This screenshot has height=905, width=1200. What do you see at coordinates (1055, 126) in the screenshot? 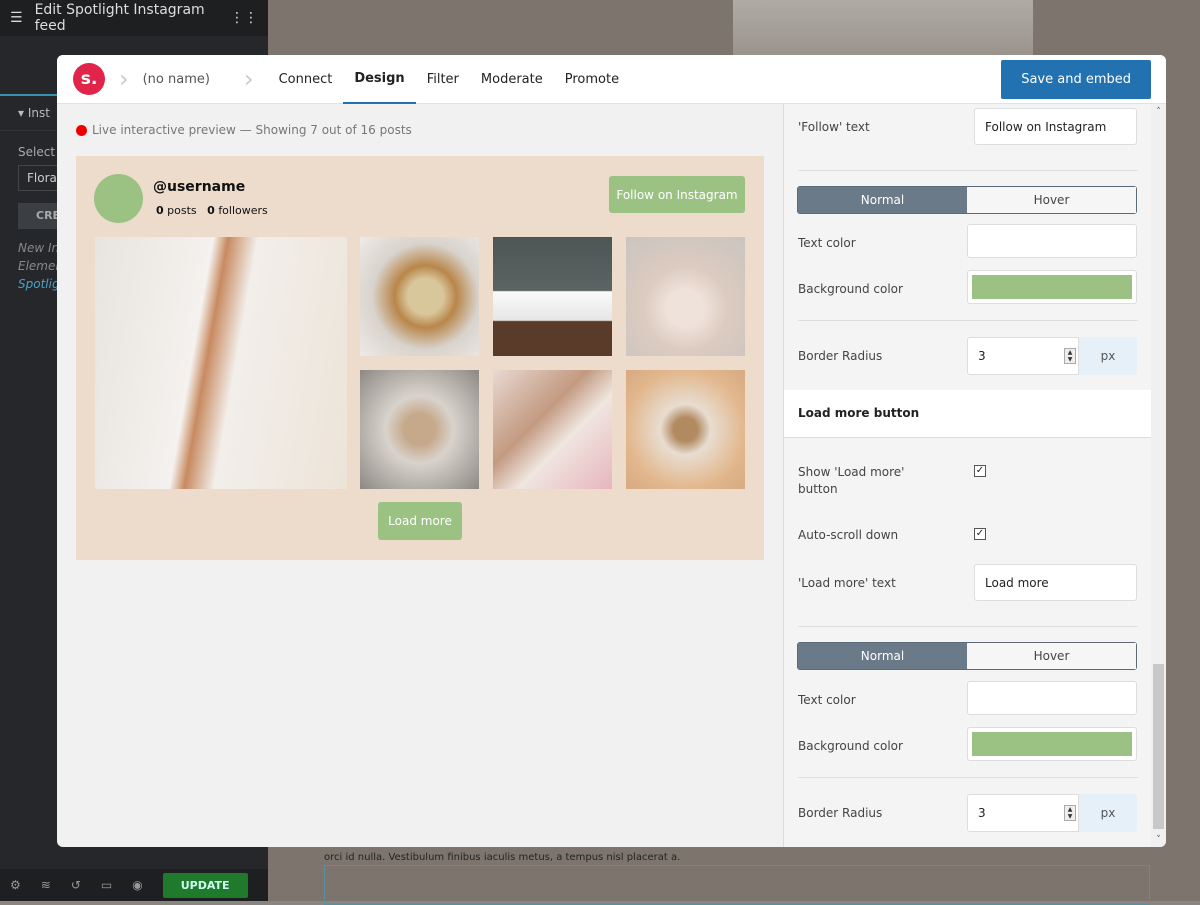
I see `follow-text-input: Follow on Instagram` at bounding box center [1055, 126].